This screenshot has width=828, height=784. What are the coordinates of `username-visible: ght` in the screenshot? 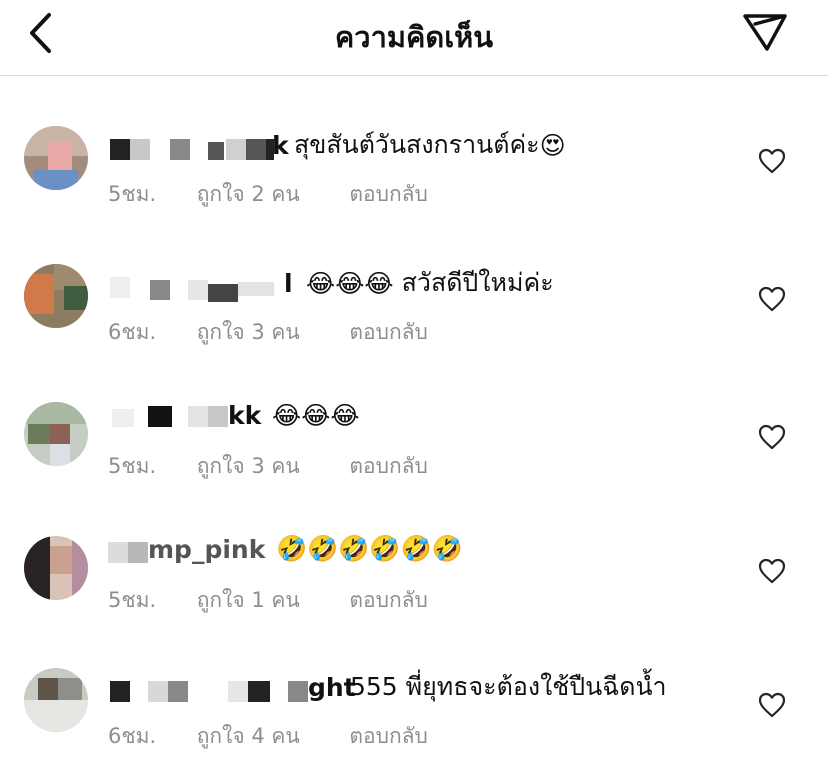 It's located at (332, 687).